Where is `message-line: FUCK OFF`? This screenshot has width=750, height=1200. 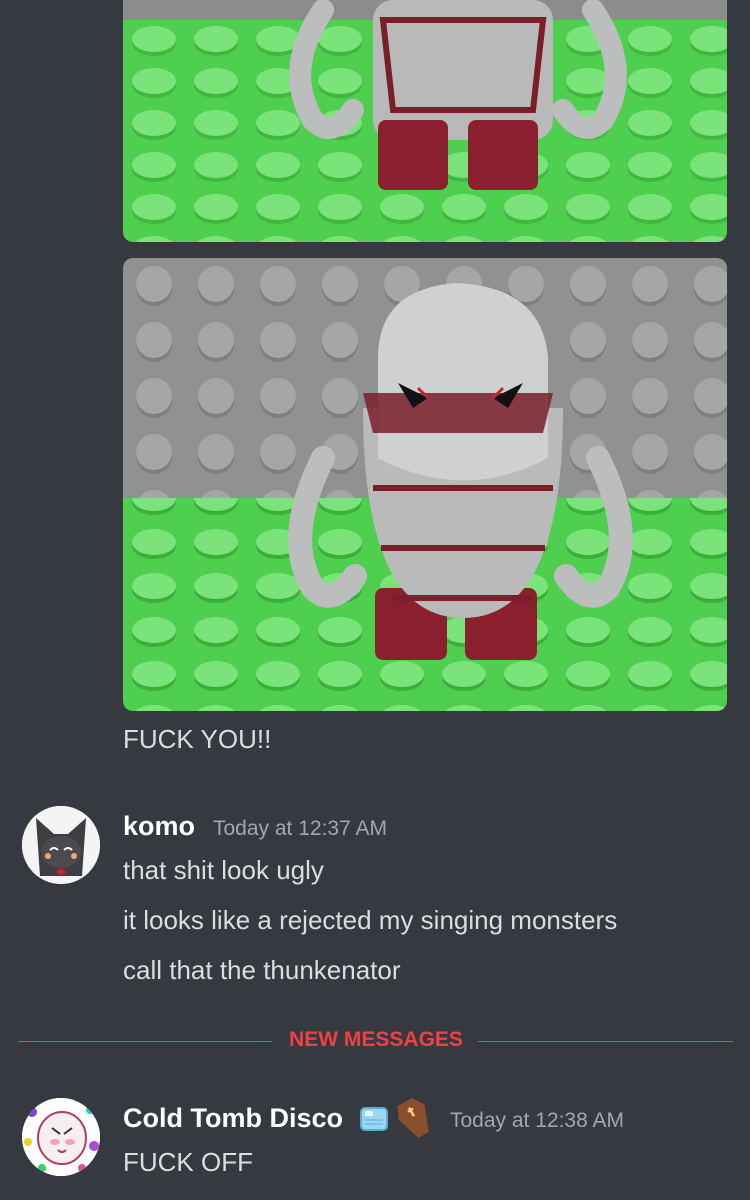 message-line: FUCK OFF is located at coordinates (188, 1162).